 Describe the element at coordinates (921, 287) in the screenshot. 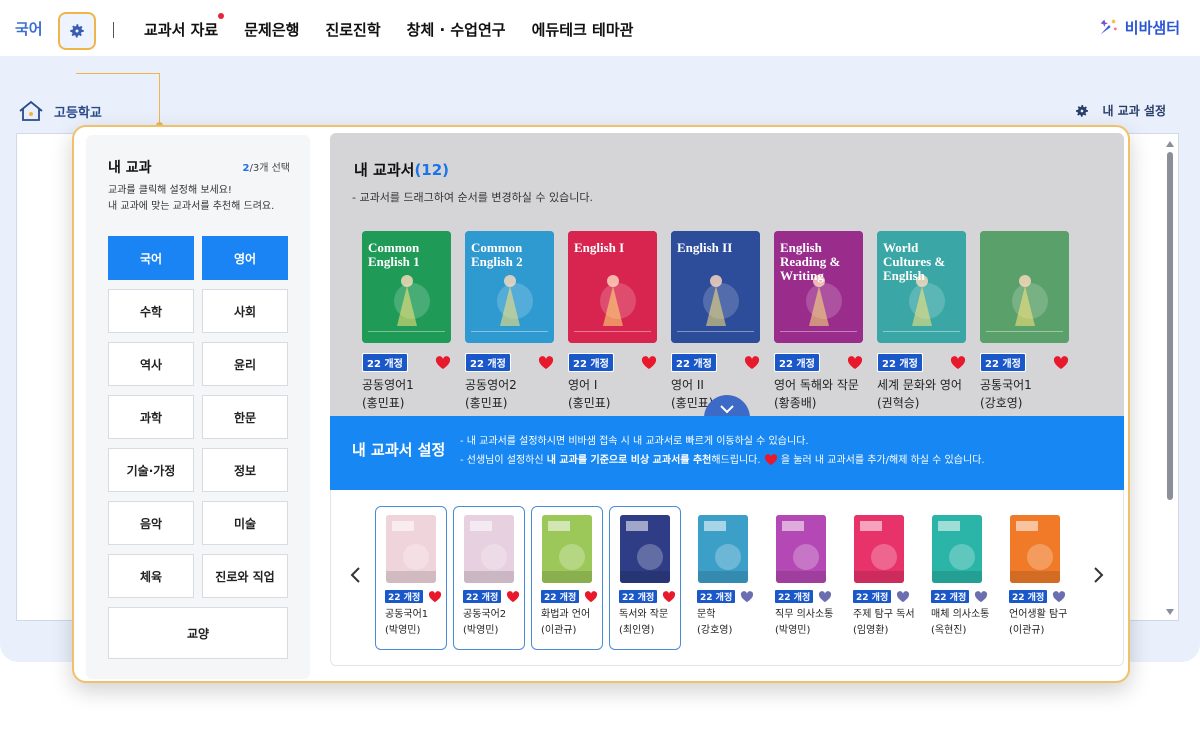

I see `textbook-cover: World Cultures & English` at that location.